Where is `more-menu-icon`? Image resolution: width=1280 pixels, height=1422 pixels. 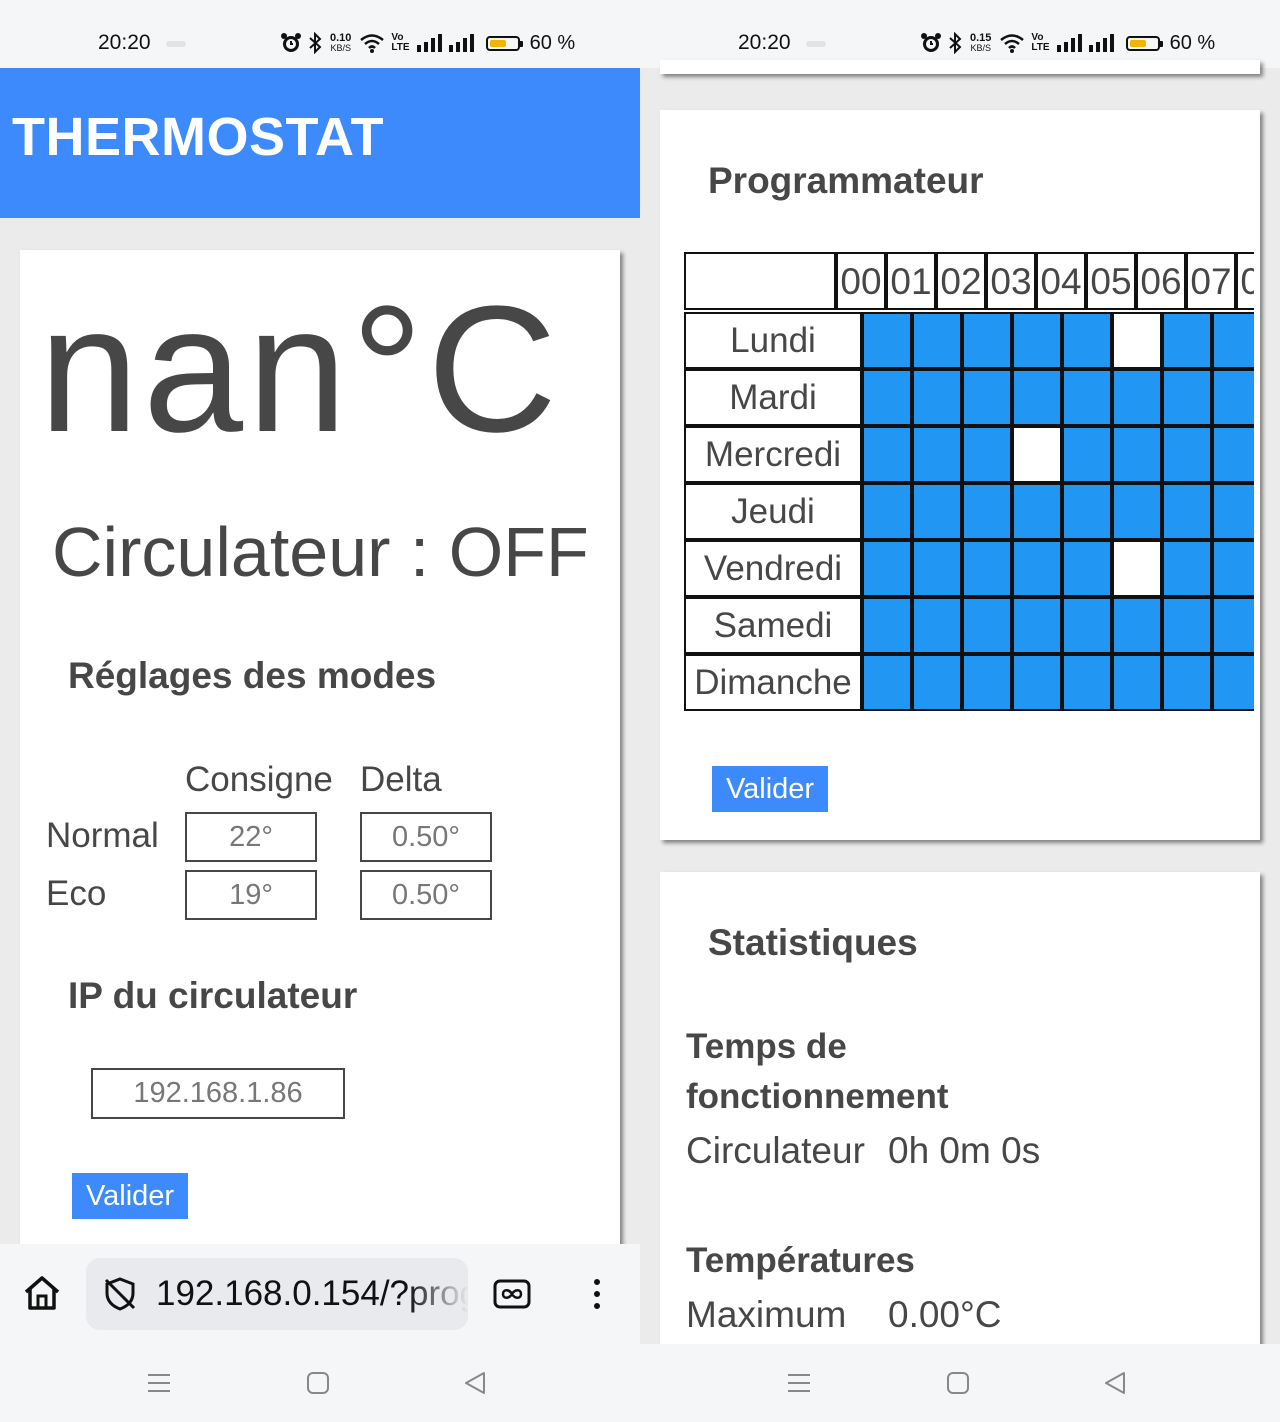
more-menu-icon is located at coordinates (597, 1296).